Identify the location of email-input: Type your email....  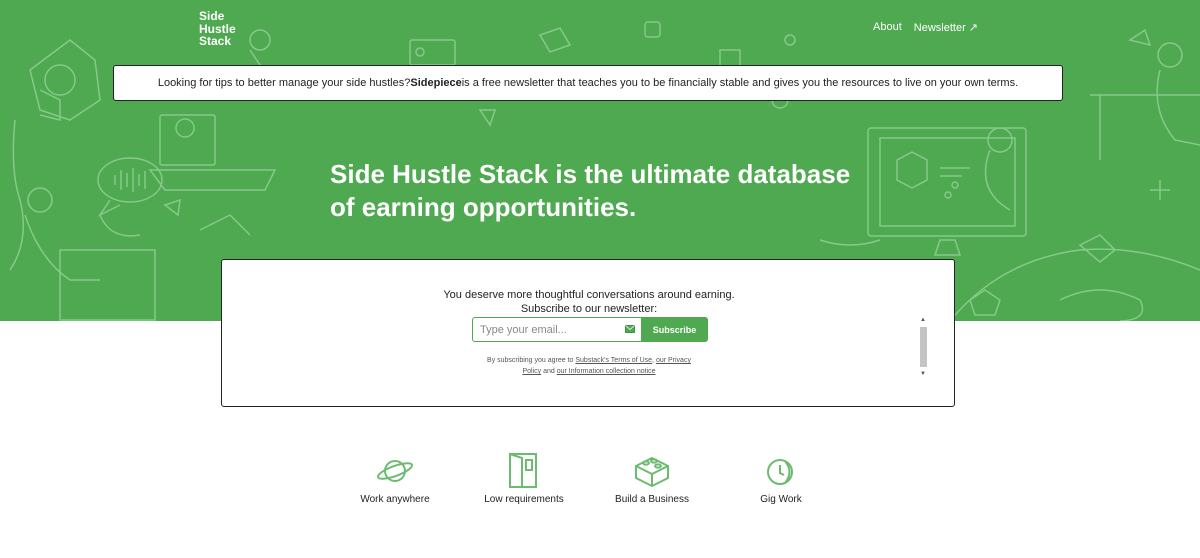
(556, 329).